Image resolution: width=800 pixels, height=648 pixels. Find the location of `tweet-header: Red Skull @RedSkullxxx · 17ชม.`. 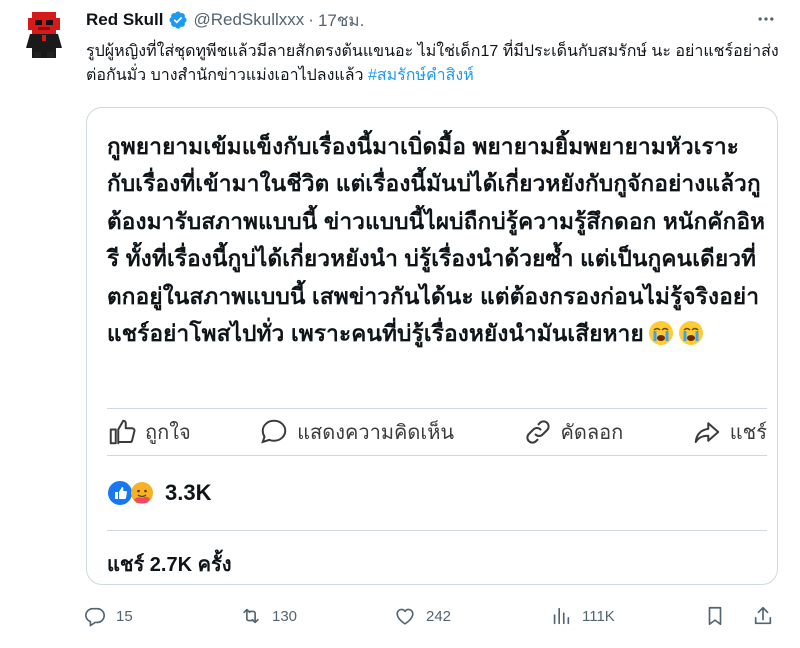

tweet-header: Red Skull @RedSkullxxx · 17ชม. is located at coordinates (225, 20).